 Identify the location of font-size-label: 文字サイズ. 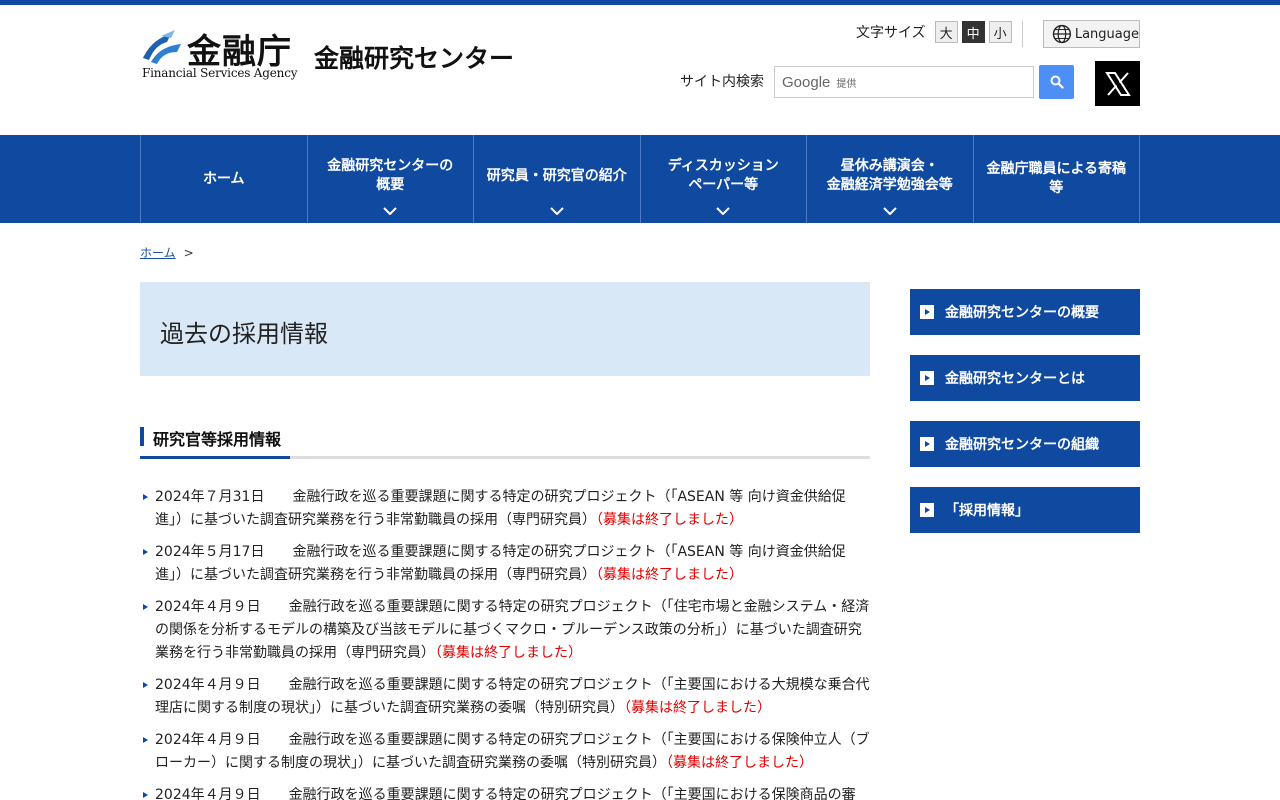
(891, 33).